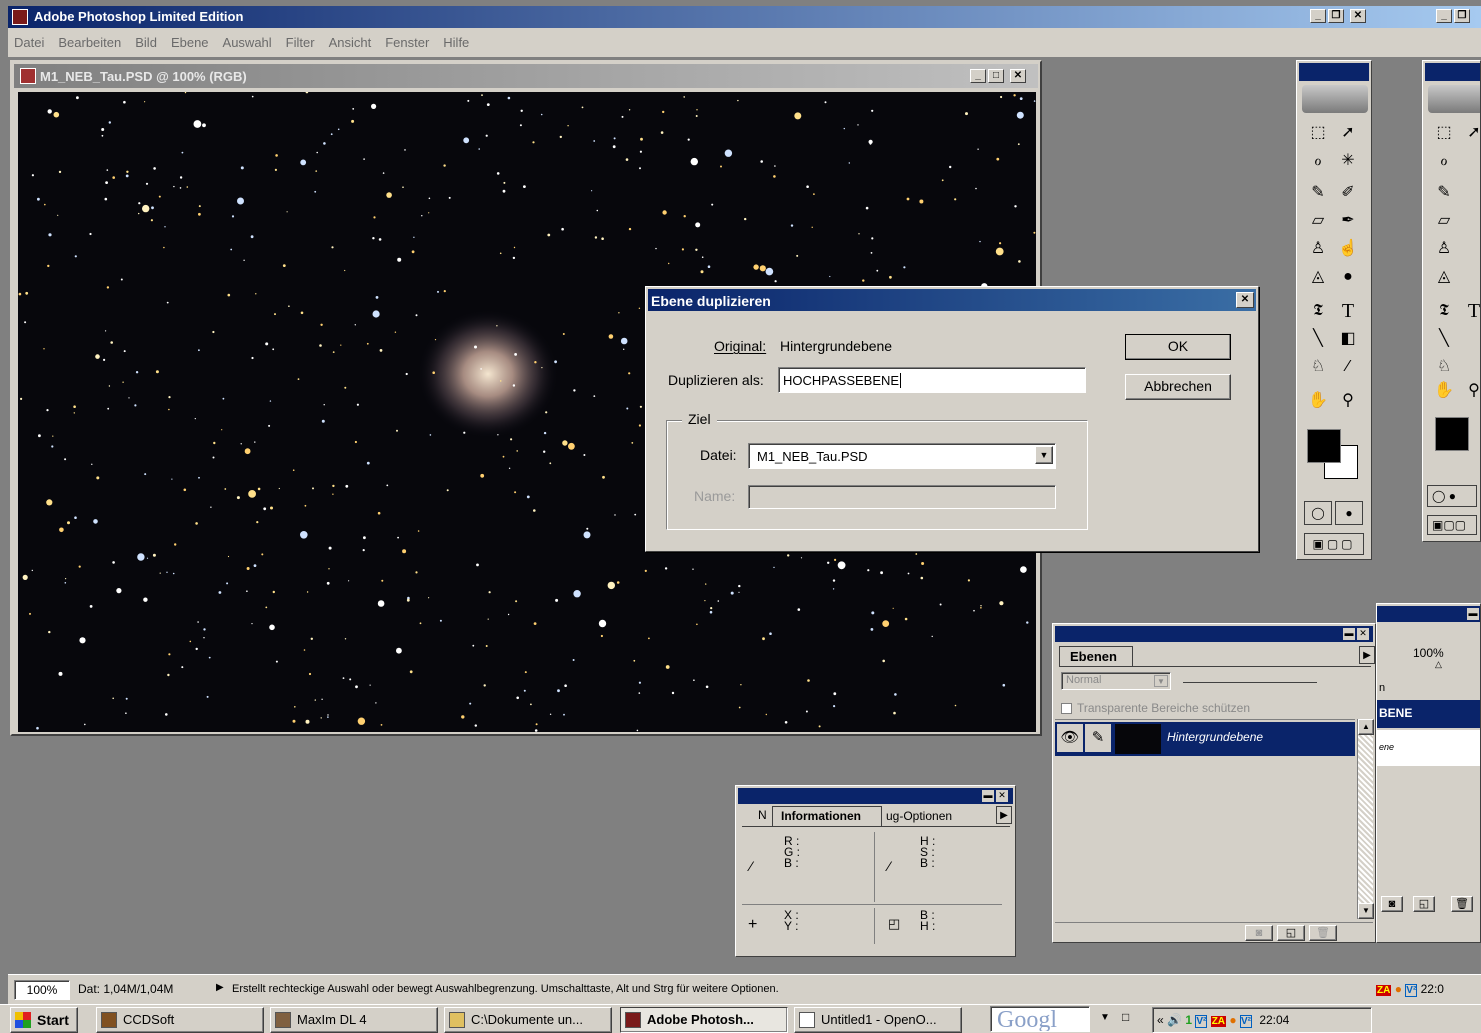 The height and width of the screenshot is (1033, 1481). Describe the element at coordinates (1291, 933) in the screenshot. I see `new-layer-icon: ◱` at that location.